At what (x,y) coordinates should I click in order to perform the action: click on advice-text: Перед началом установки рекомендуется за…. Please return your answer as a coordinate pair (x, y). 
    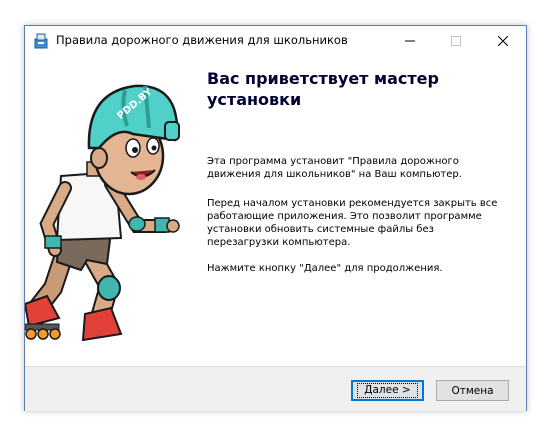
    Looking at the image, I should click on (352, 223).